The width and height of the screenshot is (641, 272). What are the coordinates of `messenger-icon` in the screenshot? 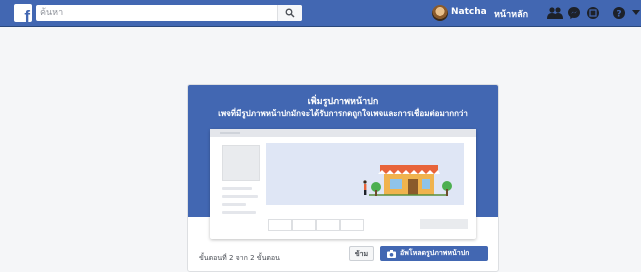 It's located at (574, 13).